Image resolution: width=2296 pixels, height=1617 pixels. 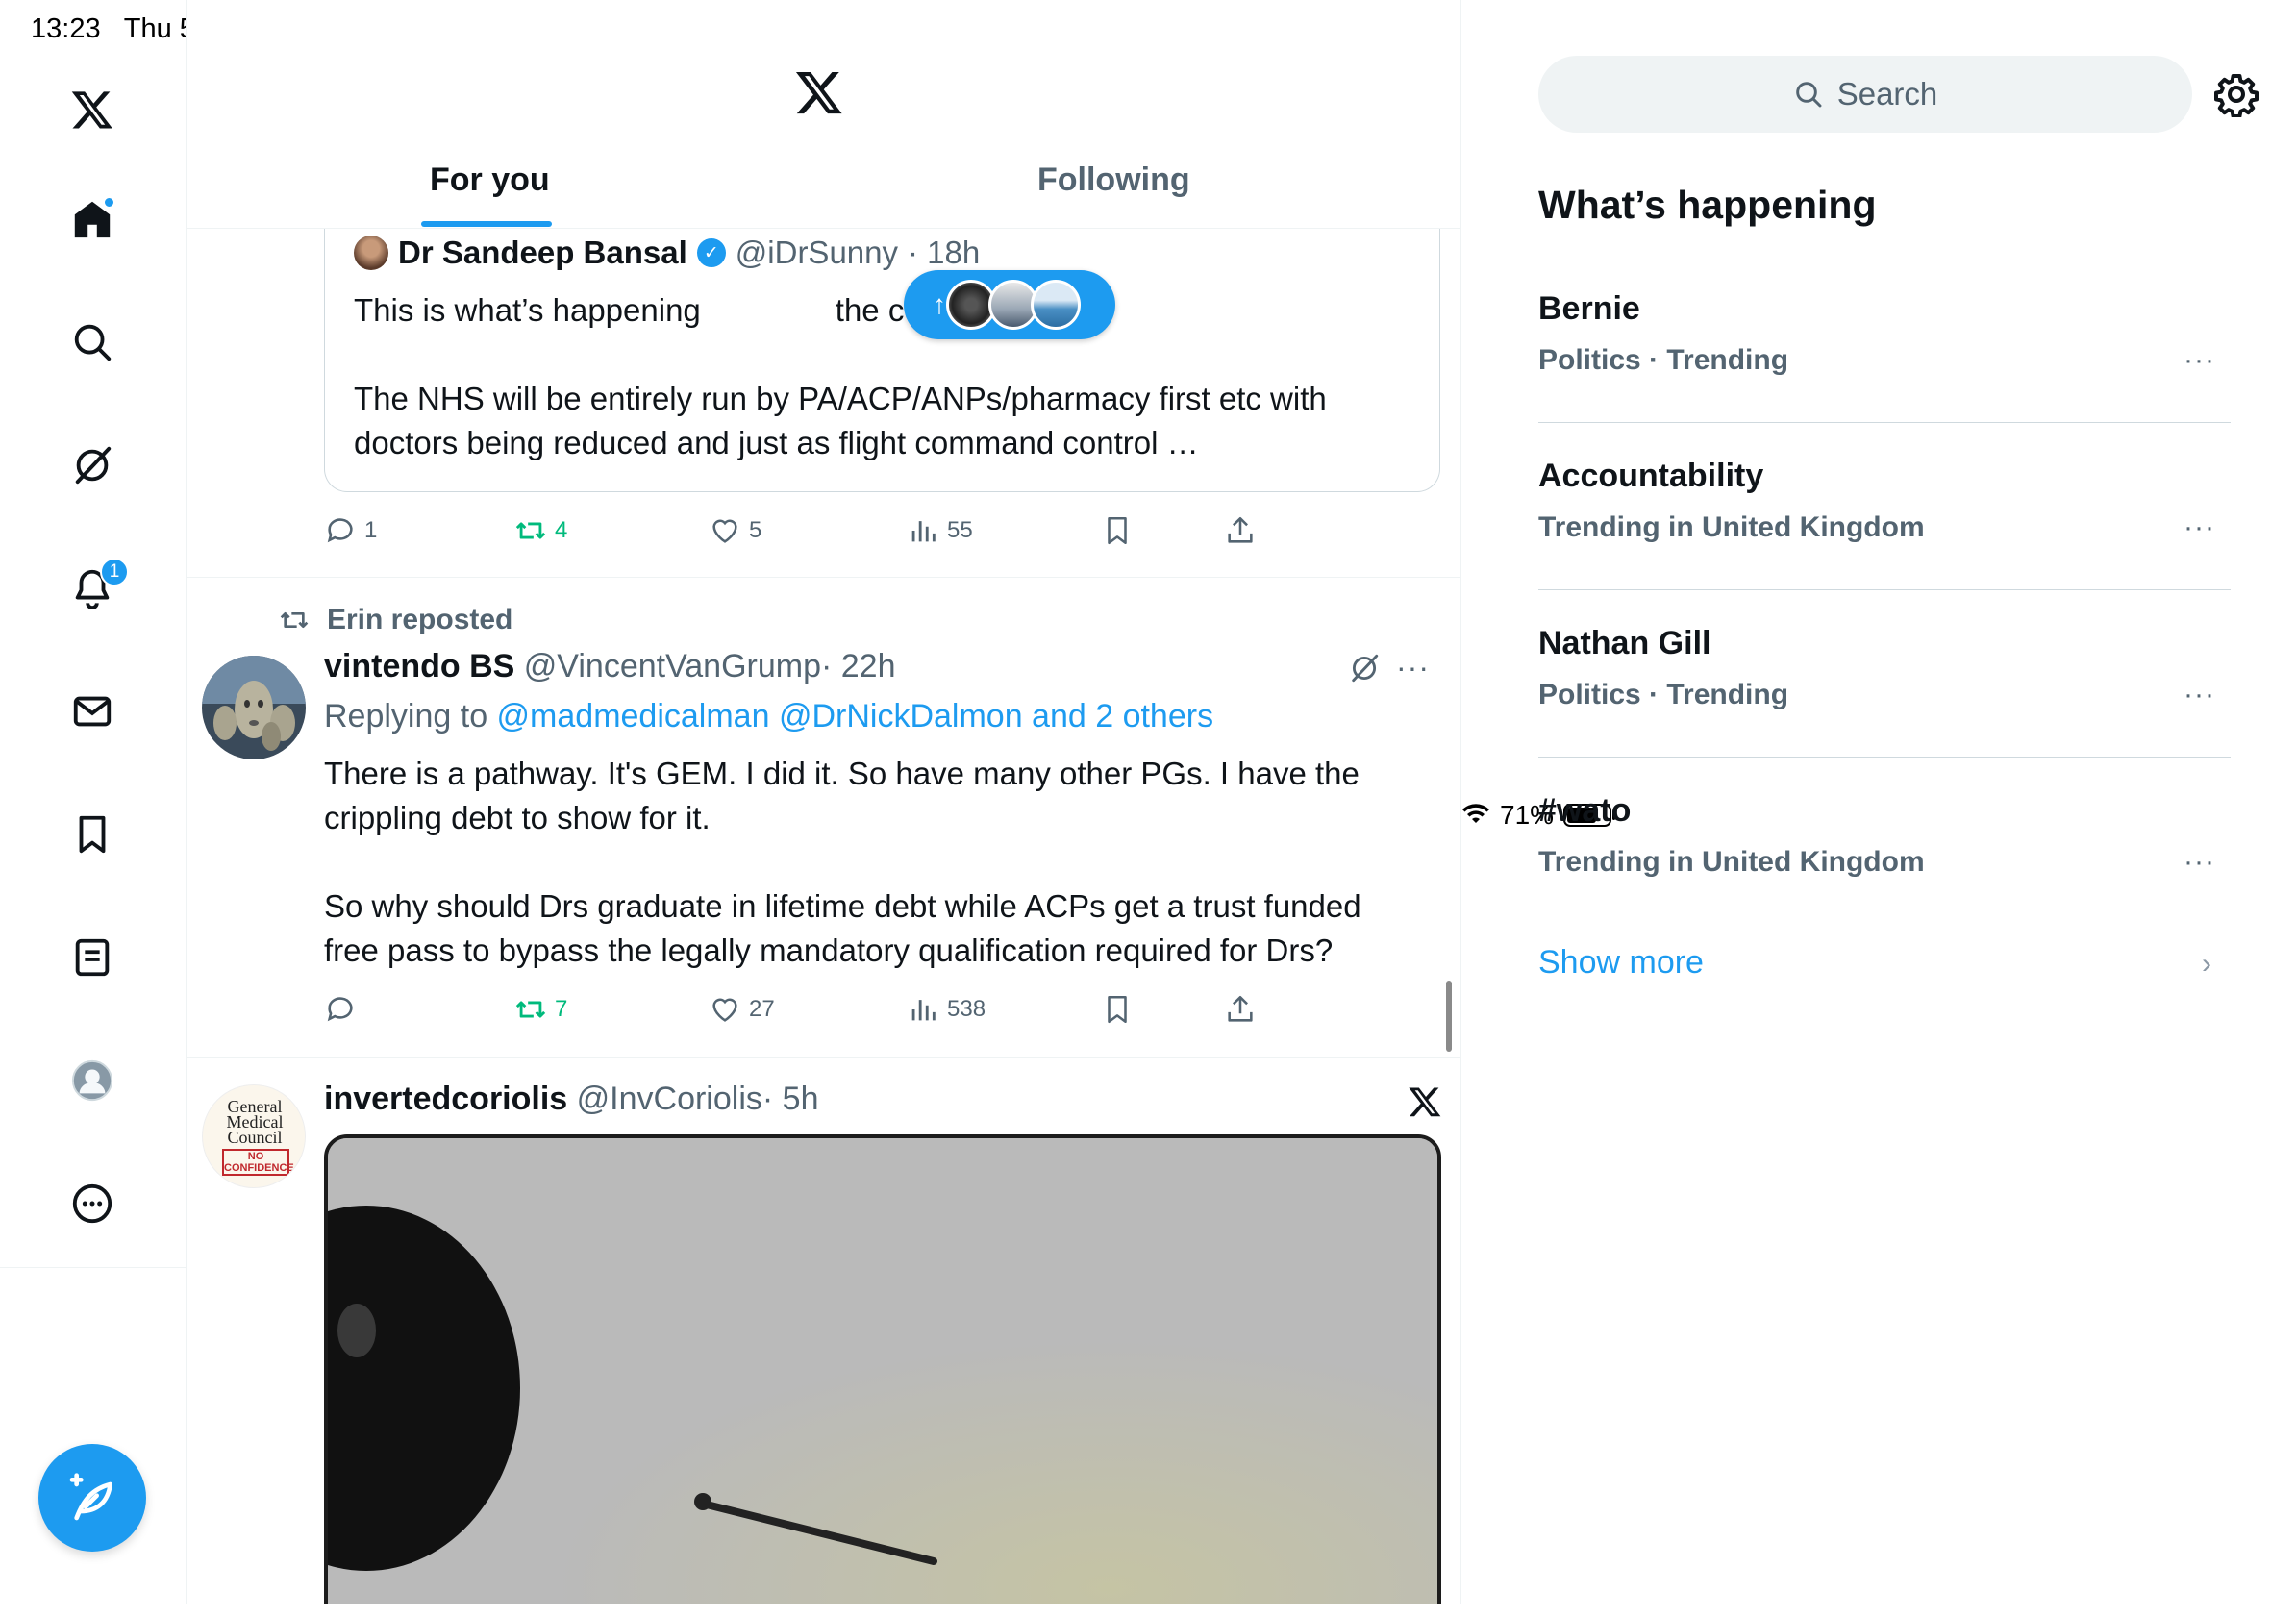 What do you see at coordinates (1425, 1102) in the screenshot?
I see `x-logo-small-icon` at bounding box center [1425, 1102].